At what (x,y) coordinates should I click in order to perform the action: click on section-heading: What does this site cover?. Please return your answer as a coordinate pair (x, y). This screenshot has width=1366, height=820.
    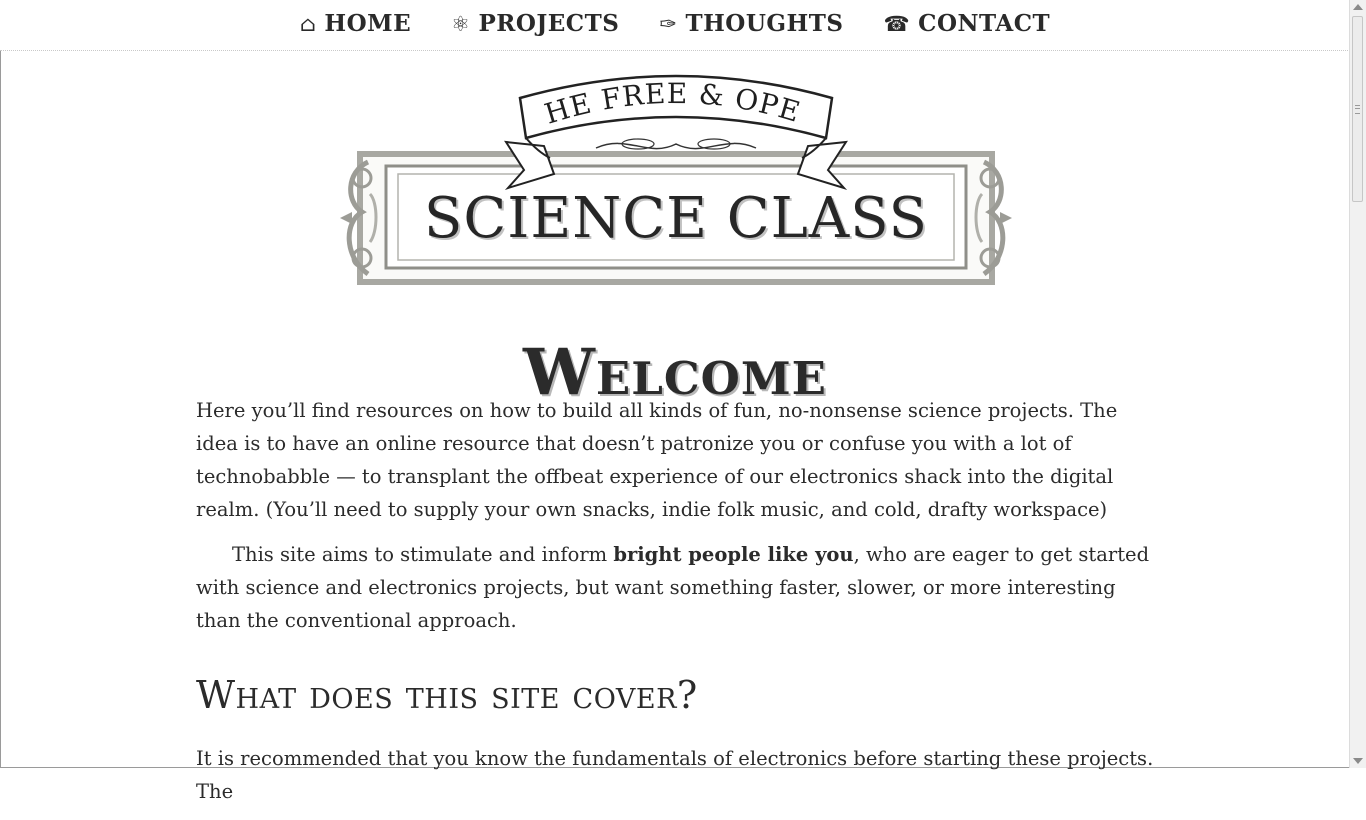
    Looking at the image, I should click on (447, 695).